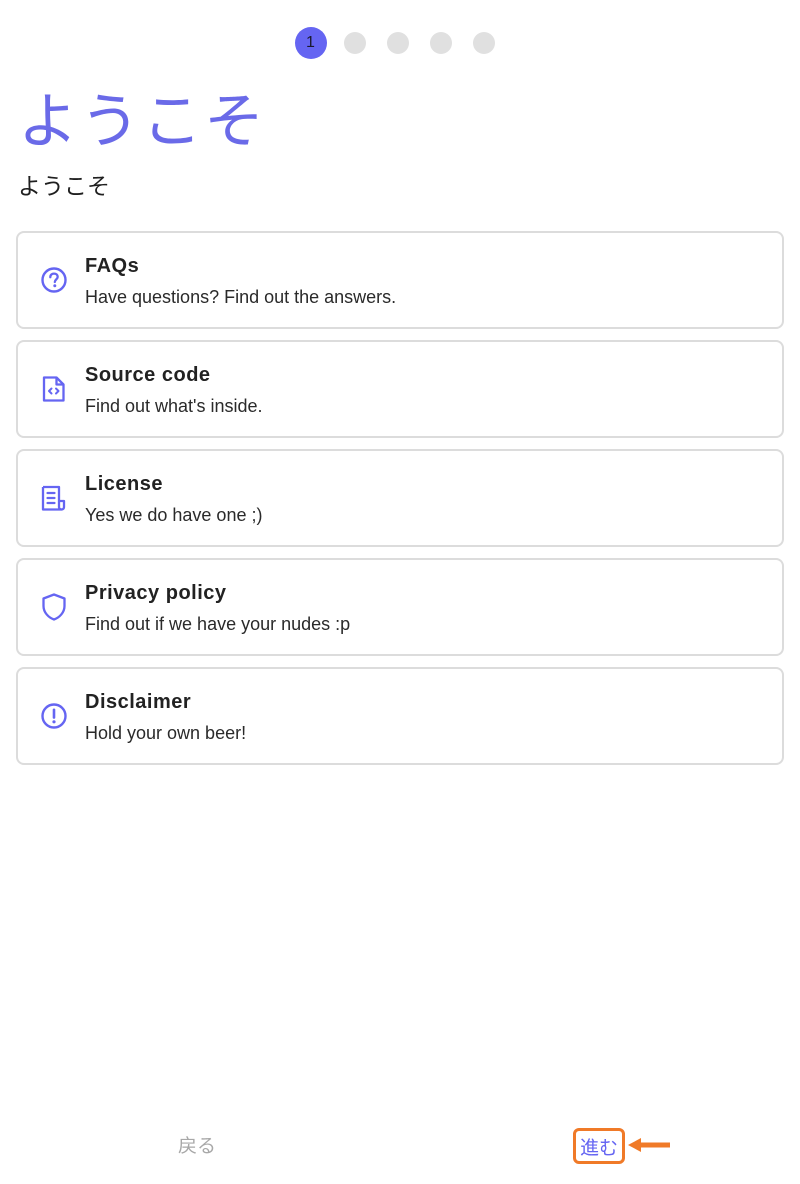 The width and height of the screenshot is (800, 1184). What do you see at coordinates (156, 593) in the screenshot?
I see `card-title: Privacy policy` at bounding box center [156, 593].